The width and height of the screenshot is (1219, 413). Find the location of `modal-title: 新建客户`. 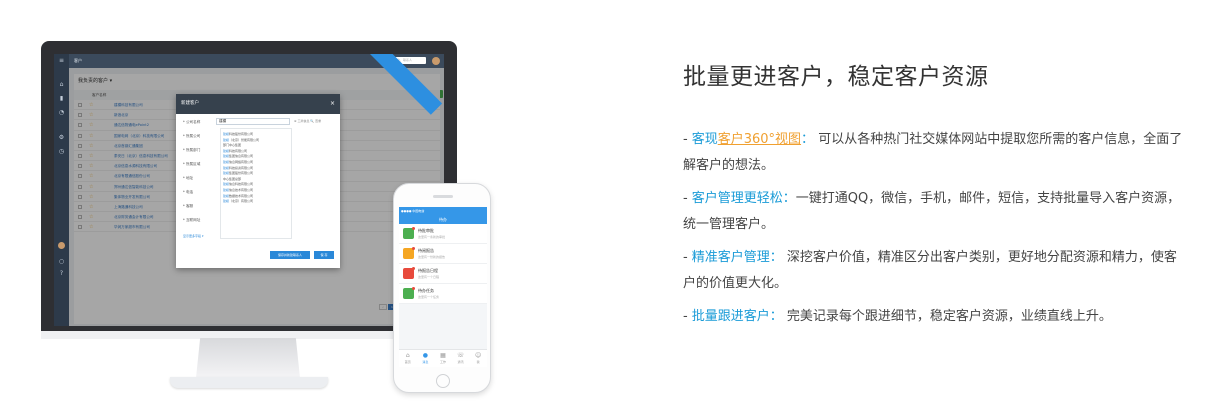

modal-title: 新建客户 is located at coordinates (190, 103).